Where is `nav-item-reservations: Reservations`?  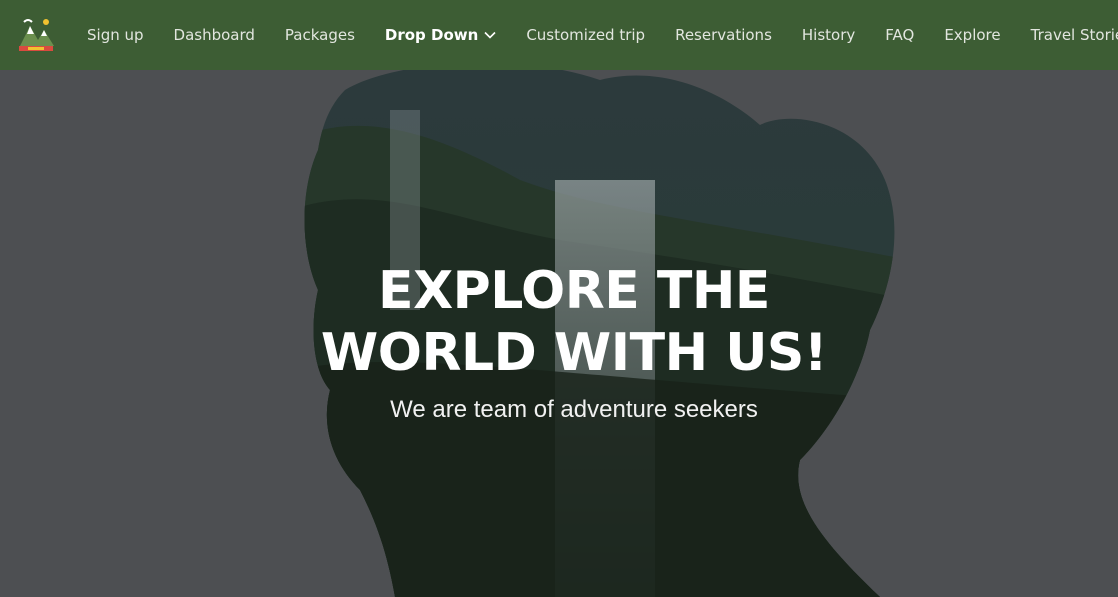
nav-item-reservations: Reservations is located at coordinates (723, 35).